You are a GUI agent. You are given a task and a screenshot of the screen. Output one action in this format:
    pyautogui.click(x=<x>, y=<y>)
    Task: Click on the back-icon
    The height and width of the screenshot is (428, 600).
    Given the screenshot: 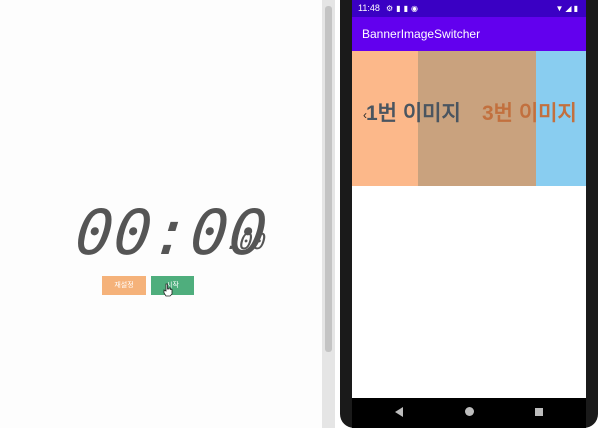 What is the action you would take?
    pyautogui.click(x=399, y=412)
    